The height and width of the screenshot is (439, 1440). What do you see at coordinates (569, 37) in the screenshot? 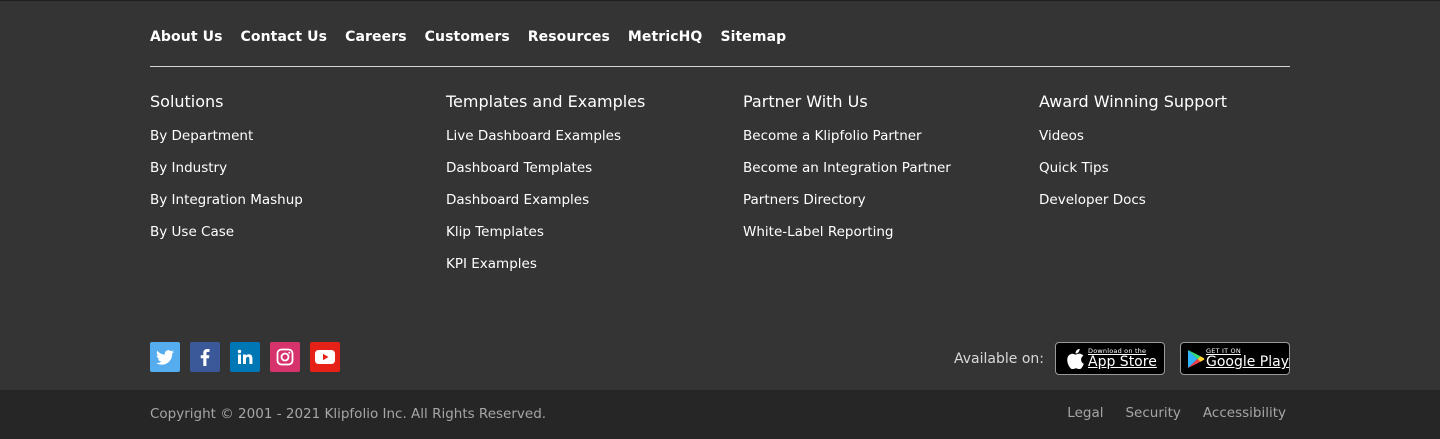
I see `nav-resources: Resources` at bounding box center [569, 37].